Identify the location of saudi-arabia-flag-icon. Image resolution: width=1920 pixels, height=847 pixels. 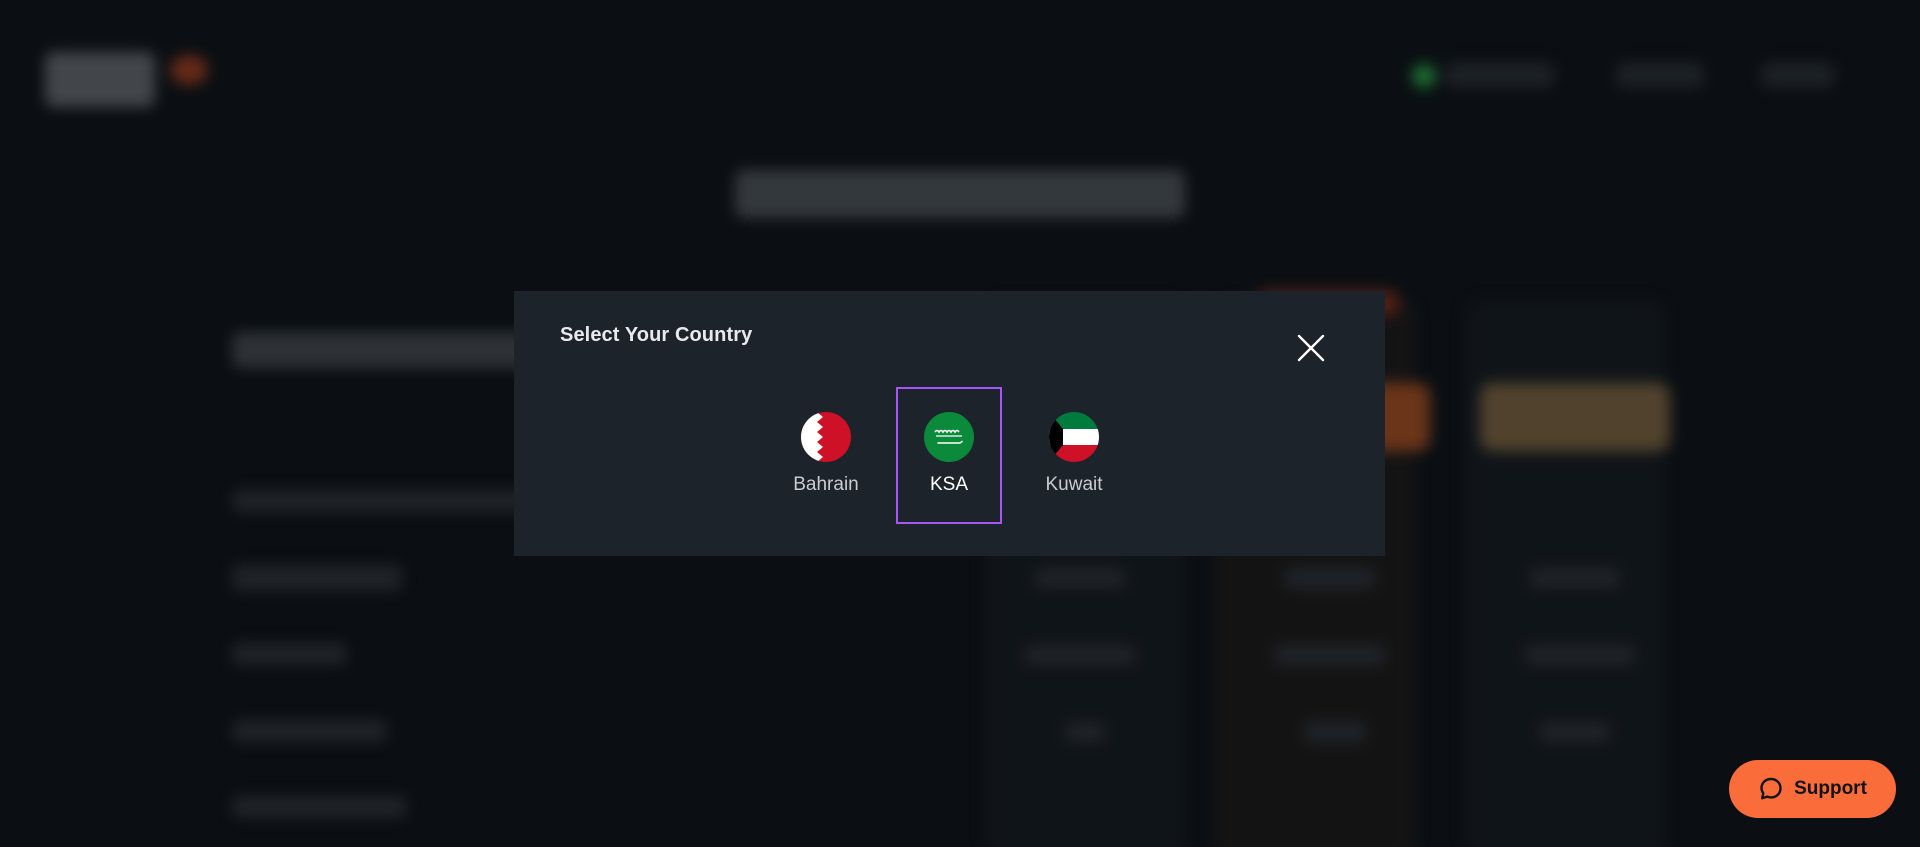
(949, 437).